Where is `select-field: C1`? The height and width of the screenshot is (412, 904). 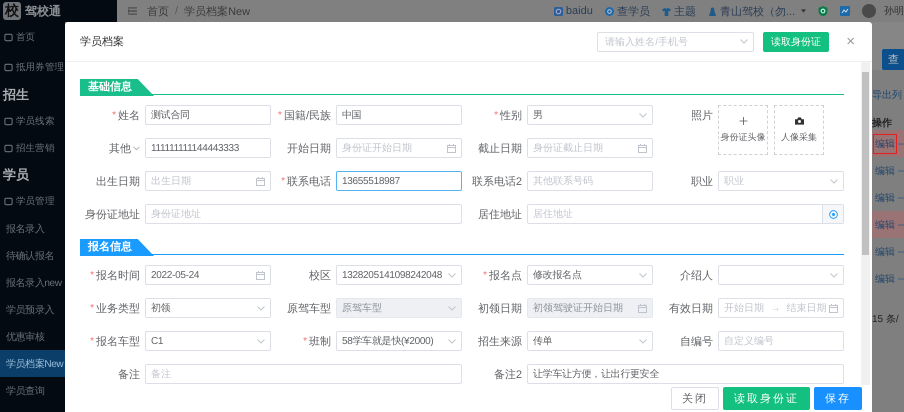 select-field: C1 is located at coordinates (208, 341).